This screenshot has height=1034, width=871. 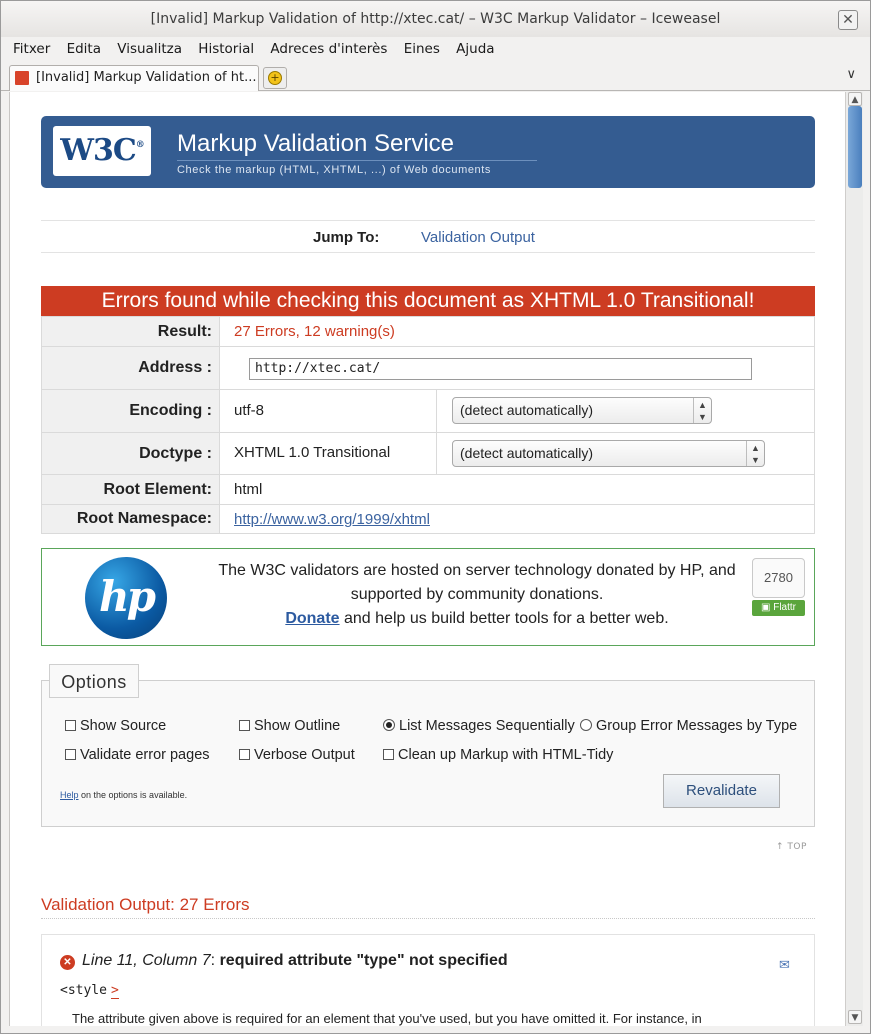 I want to click on list-all-tabs-button: ∨, so click(x=851, y=74).